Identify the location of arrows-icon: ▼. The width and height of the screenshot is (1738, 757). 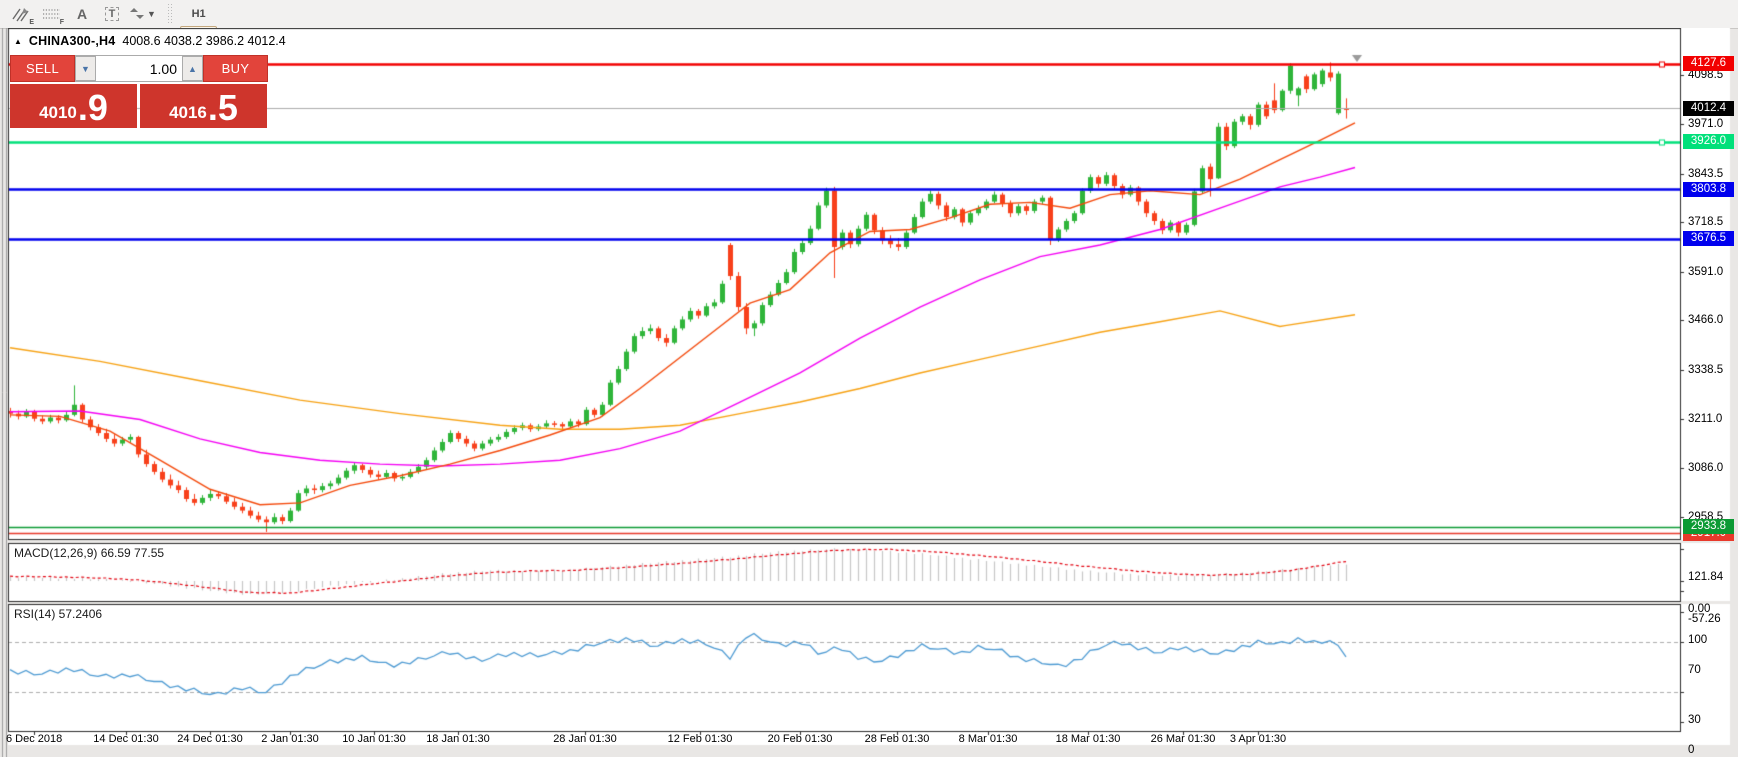
(142, 14).